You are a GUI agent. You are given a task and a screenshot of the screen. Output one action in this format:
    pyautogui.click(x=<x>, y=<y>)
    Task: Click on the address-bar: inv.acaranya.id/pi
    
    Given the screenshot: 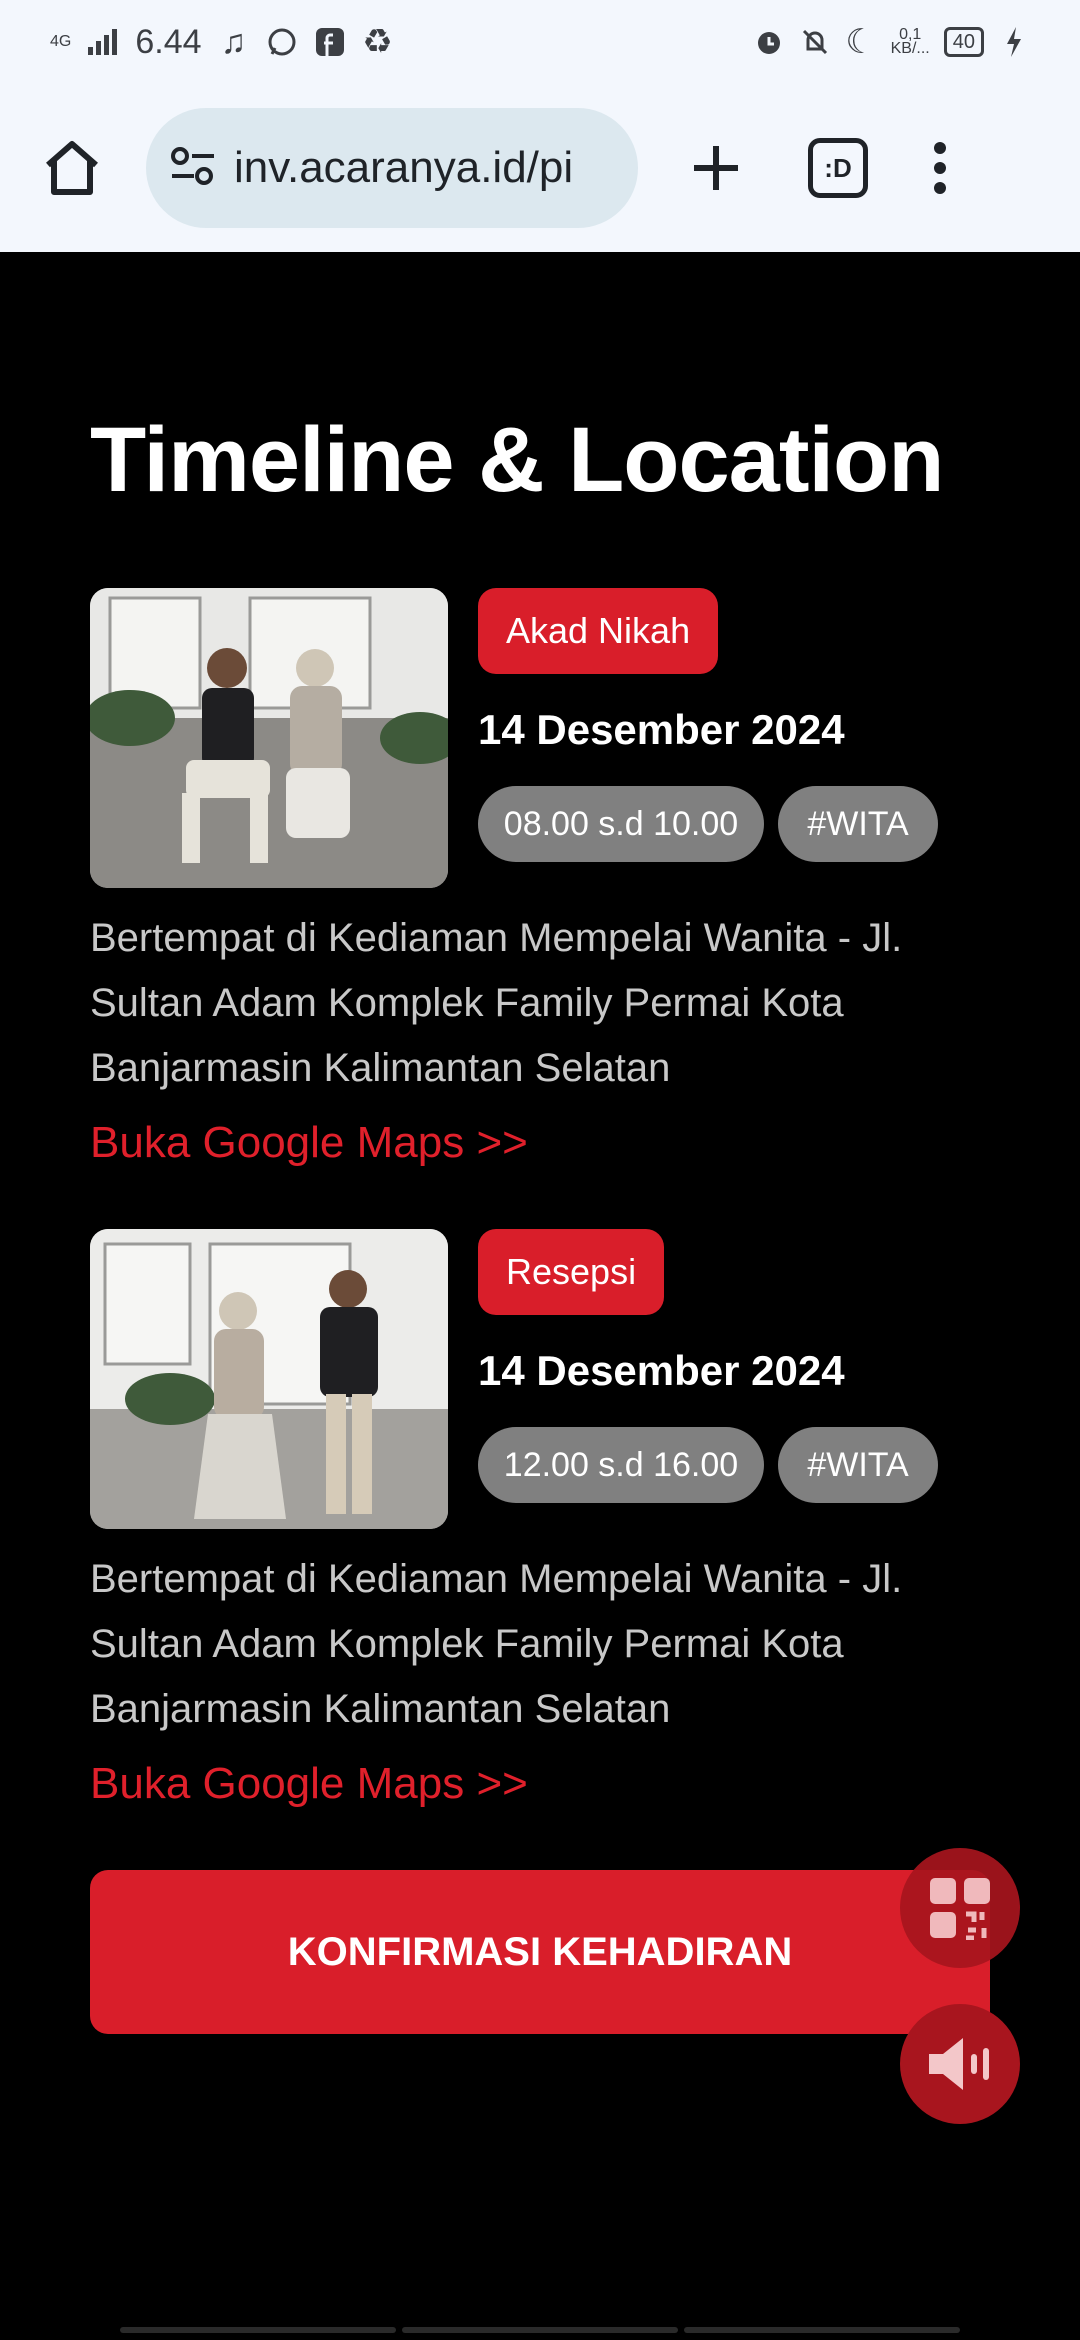 What is the action you would take?
    pyautogui.click(x=392, y=168)
    